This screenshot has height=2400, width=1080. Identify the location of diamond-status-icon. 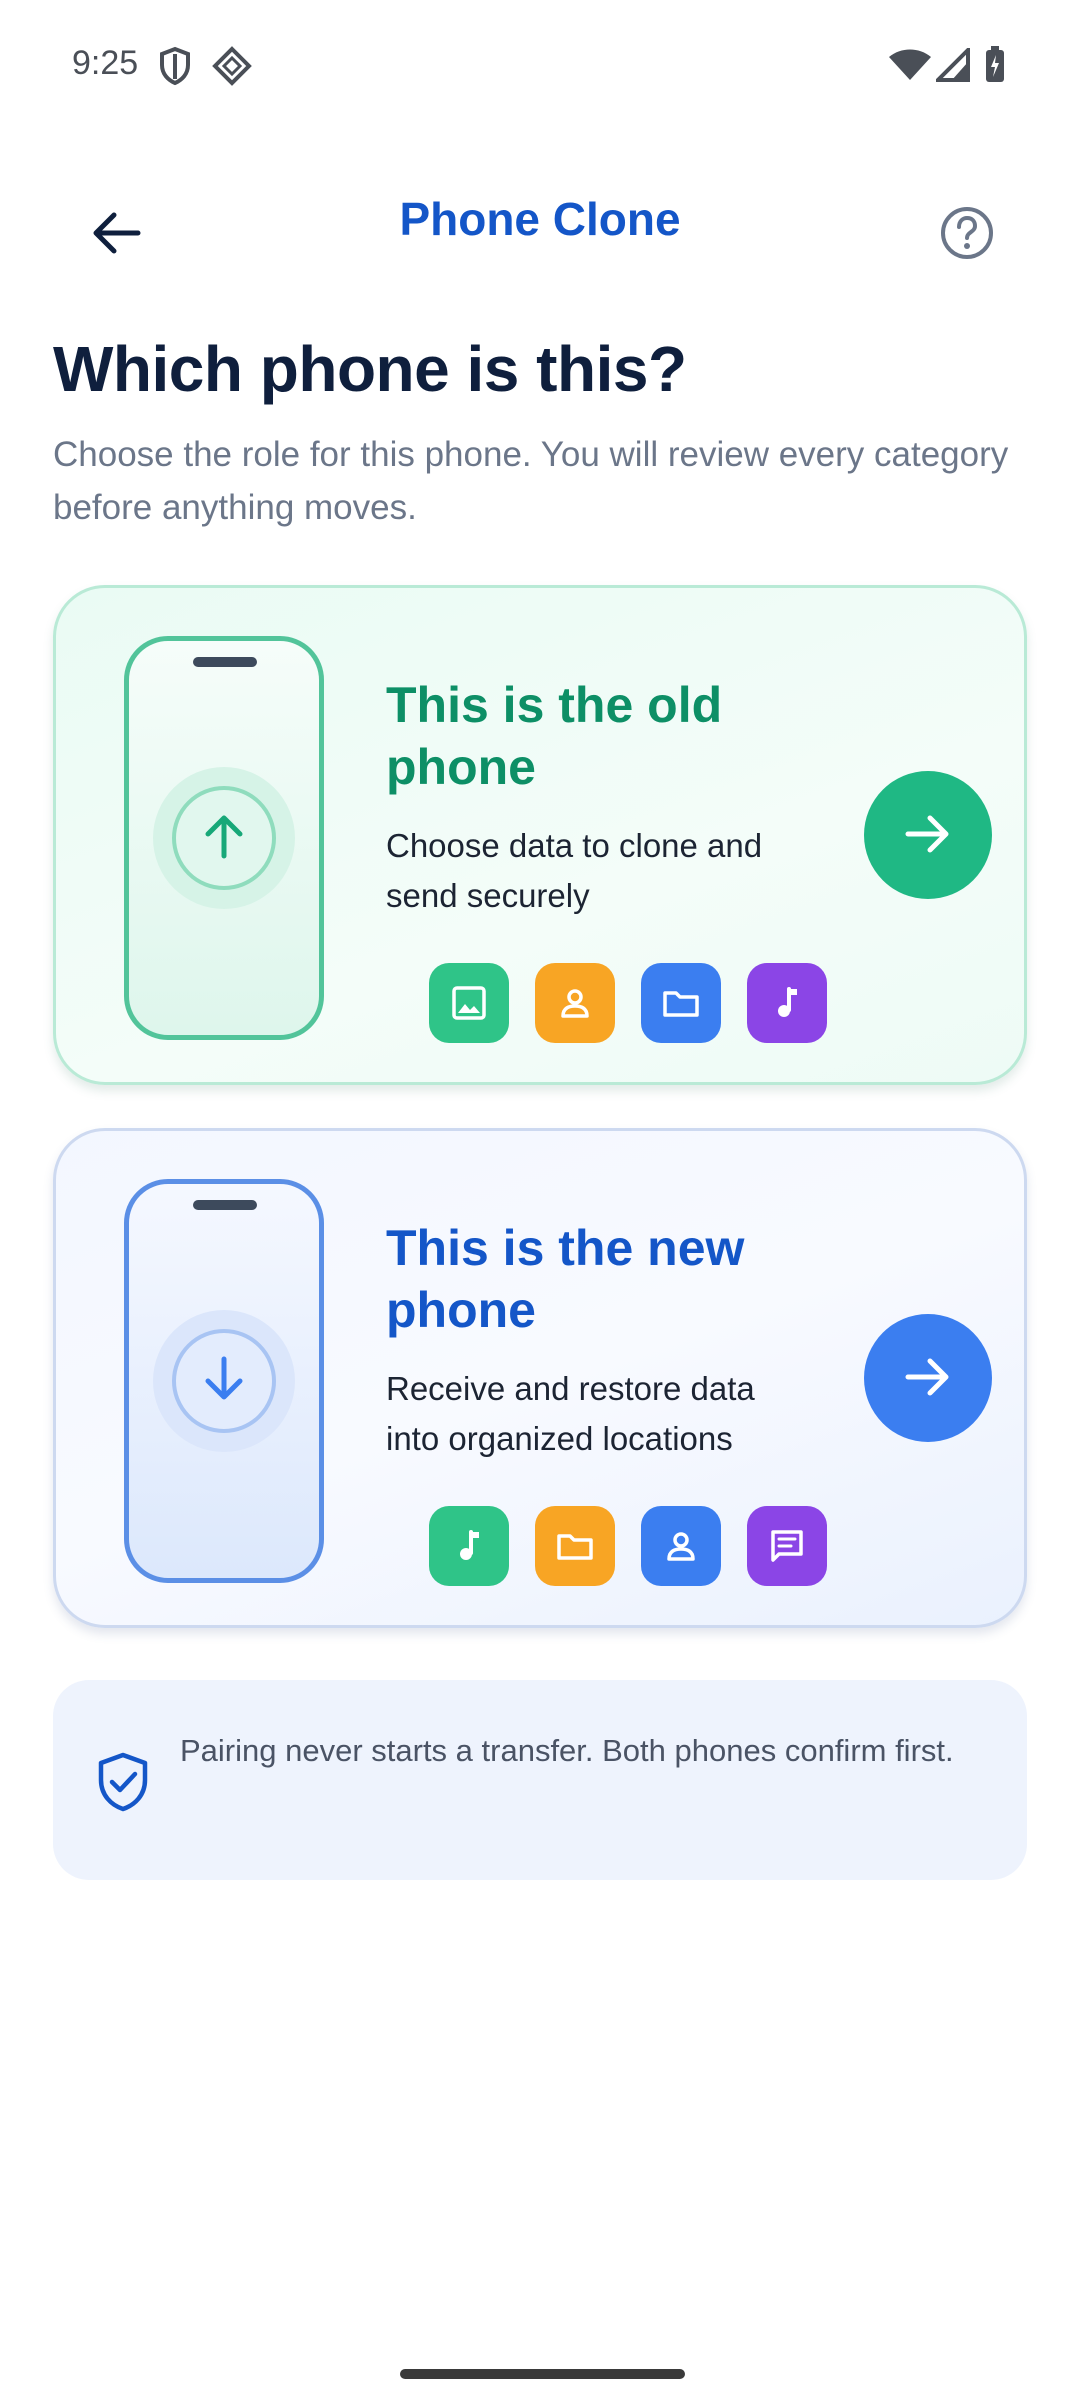
(232, 68).